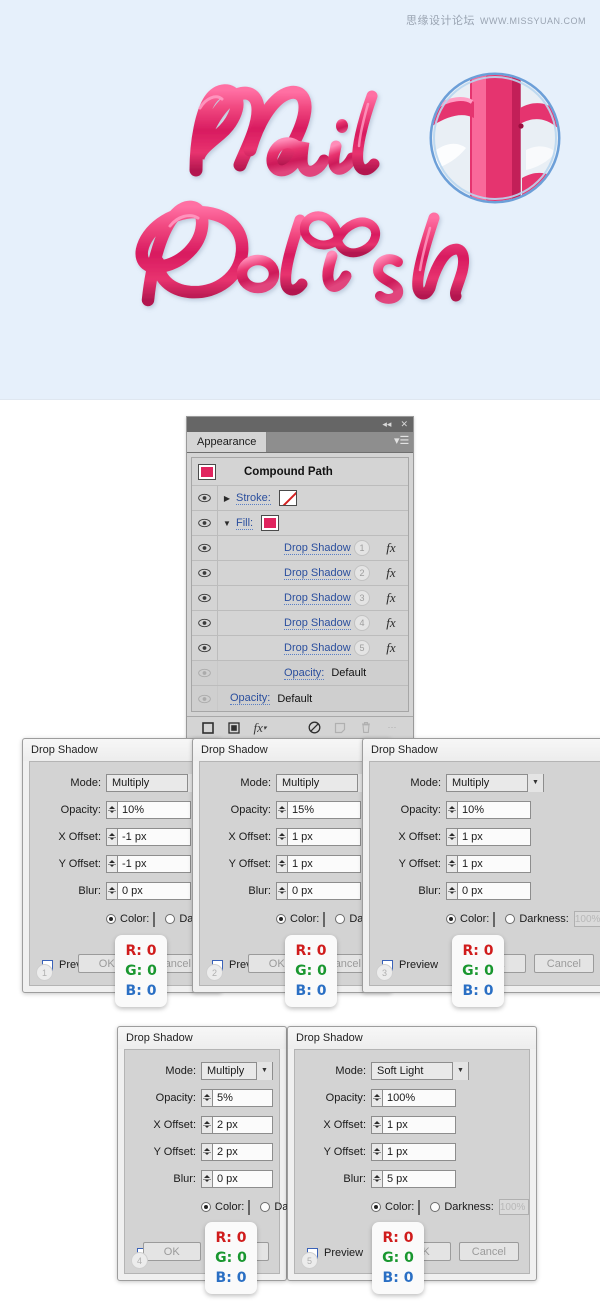 This screenshot has width=600, height=1315. I want to click on appearance-row-effect: Drop Shadow 1 fx, so click(300, 548).